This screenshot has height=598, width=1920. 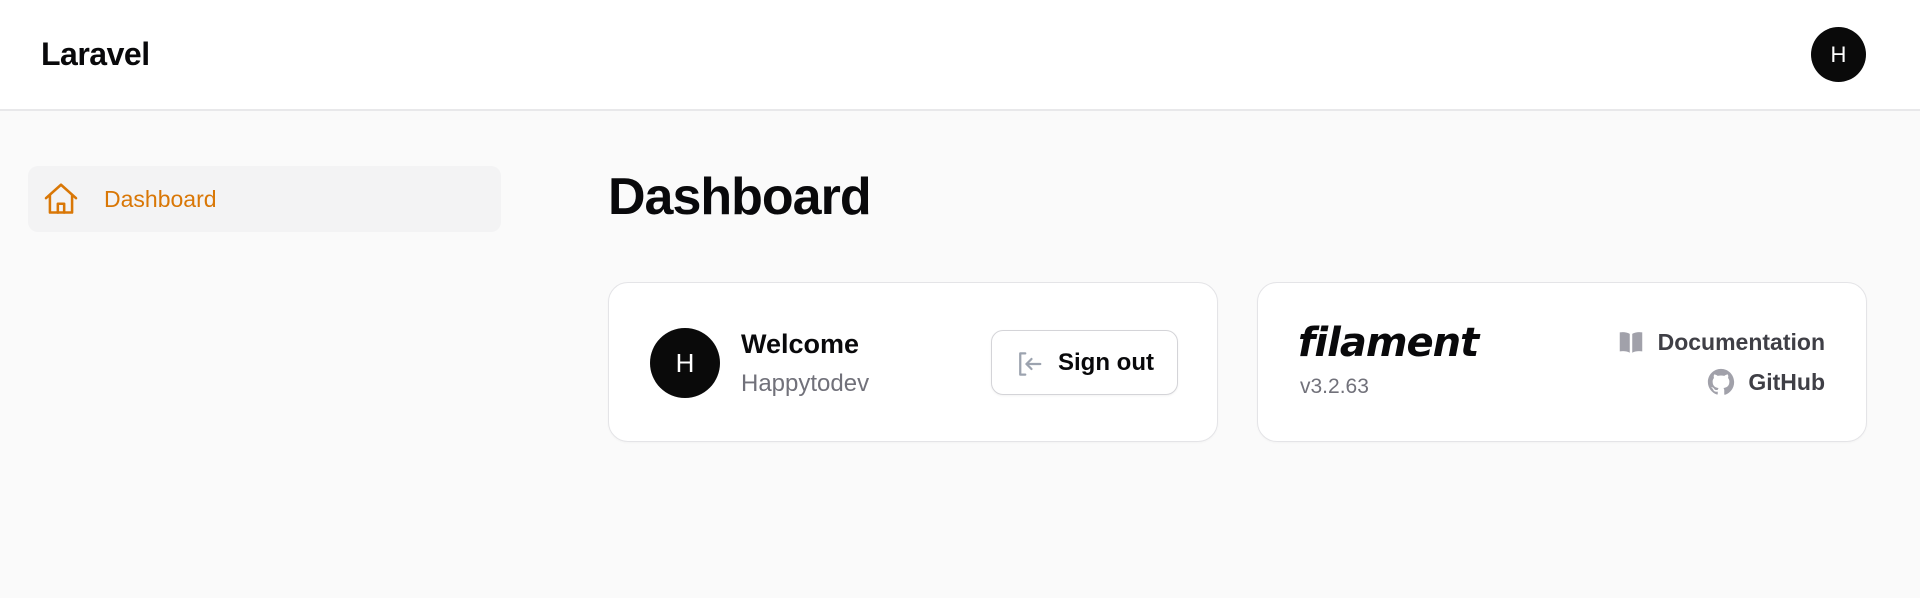 I want to click on home-icon, so click(x=61, y=198).